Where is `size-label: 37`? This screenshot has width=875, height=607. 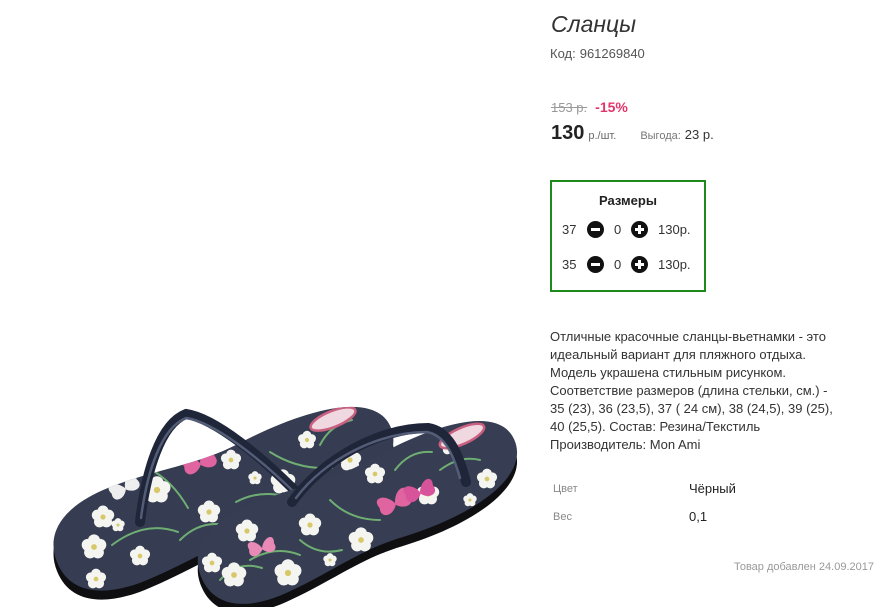 size-label: 37 is located at coordinates (569, 229).